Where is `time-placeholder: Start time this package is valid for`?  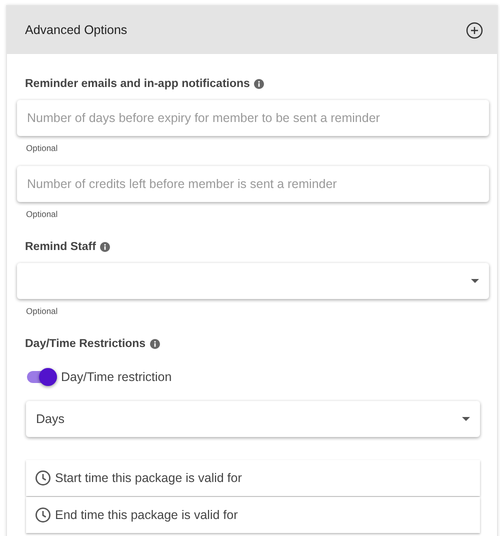 time-placeholder: Start time this package is valid for is located at coordinates (148, 478).